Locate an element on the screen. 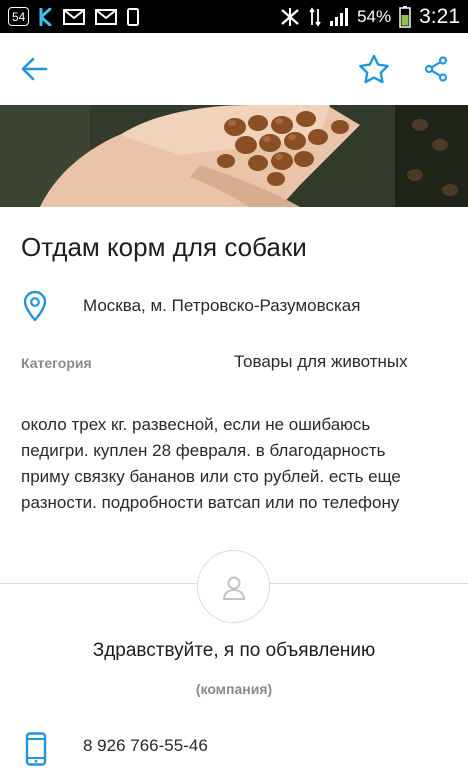 Image resolution: width=468 pixels, height=770 pixels. arrow-left-icon is located at coordinates (34, 69).